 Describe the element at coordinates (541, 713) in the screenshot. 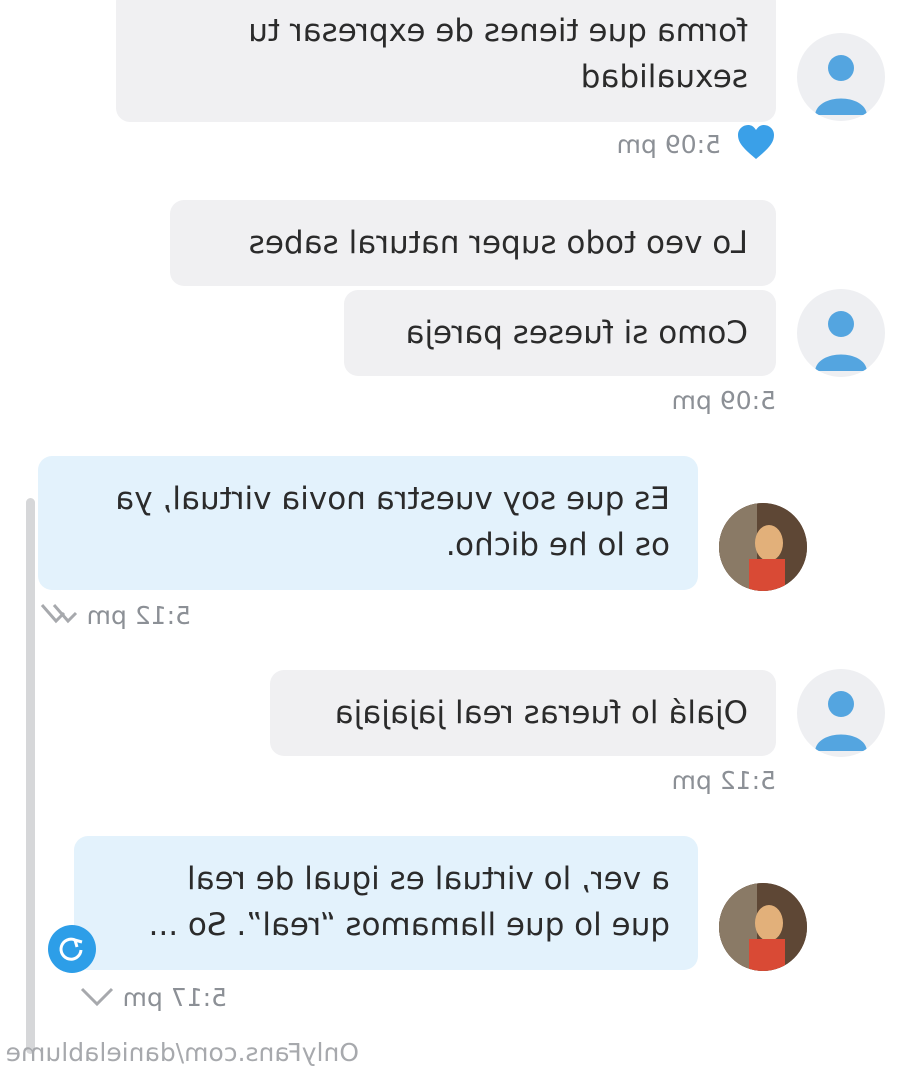

I see `message-text-line: Ojalá lo fueras real jajajaja` at that location.